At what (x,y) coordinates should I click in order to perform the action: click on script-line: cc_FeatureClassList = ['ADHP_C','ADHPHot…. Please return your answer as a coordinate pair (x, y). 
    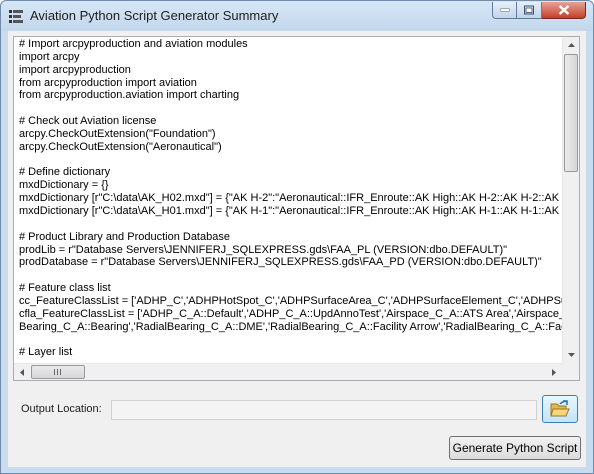
    Looking at the image, I should click on (291, 300).